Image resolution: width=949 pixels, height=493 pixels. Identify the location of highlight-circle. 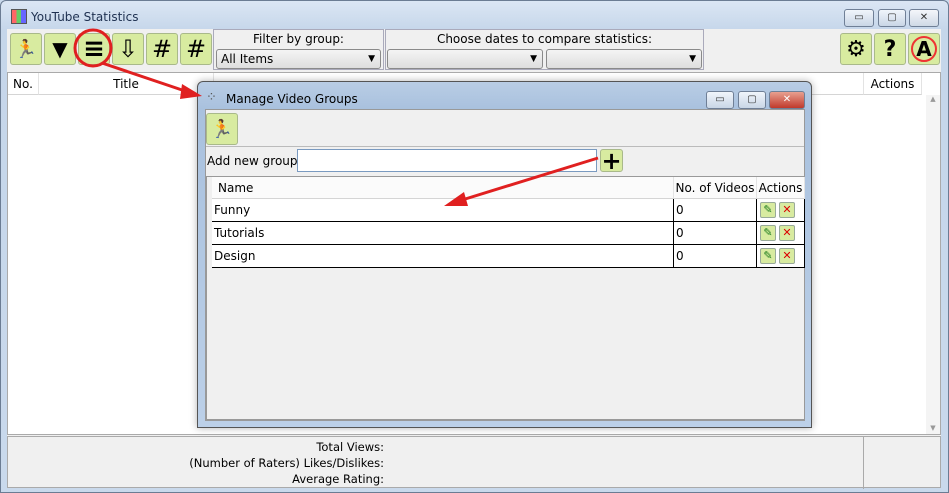
(93, 48).